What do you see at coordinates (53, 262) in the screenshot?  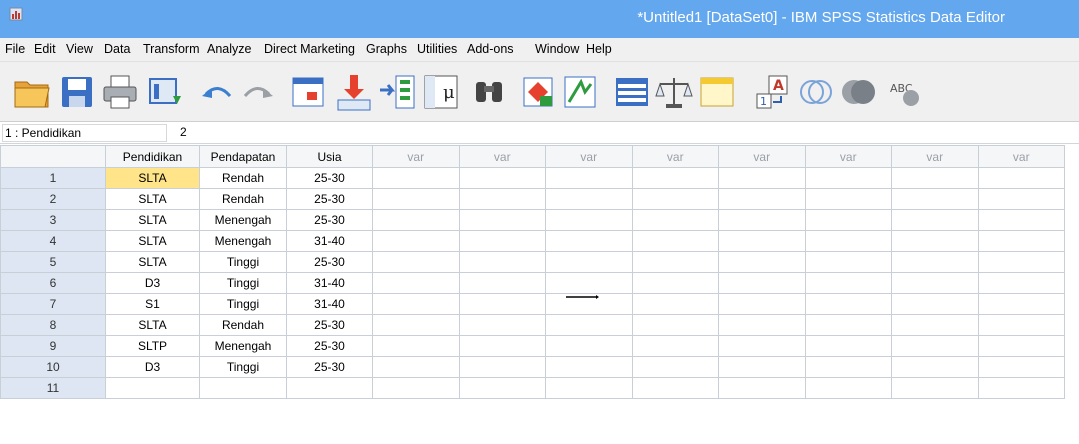 I see `row-number: 5` at bounding box center [53, 262].